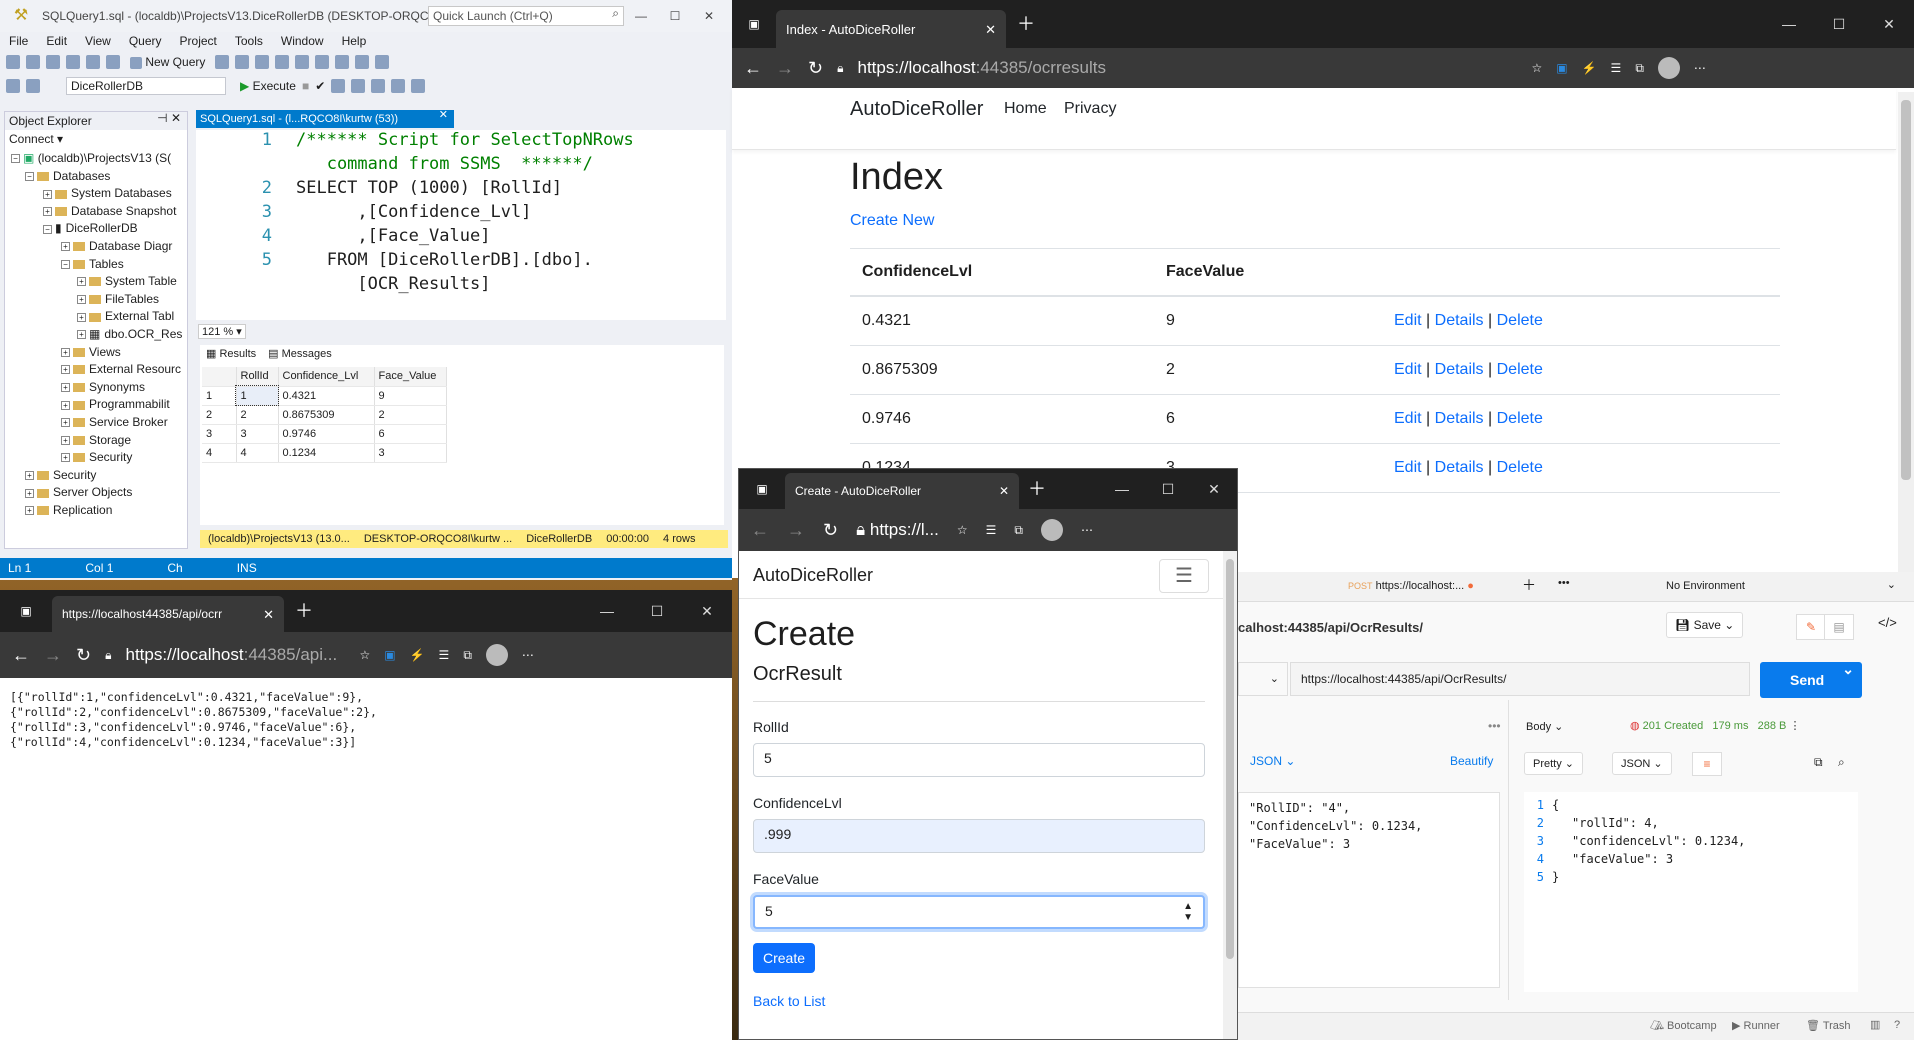 This screenshot has width=1914, height=1040. Describe the element at coordinates (526, 16) in the screenshot. I see `quick-launch-input: Quick Launch (Ctrl+Q) ⌕` at that location.